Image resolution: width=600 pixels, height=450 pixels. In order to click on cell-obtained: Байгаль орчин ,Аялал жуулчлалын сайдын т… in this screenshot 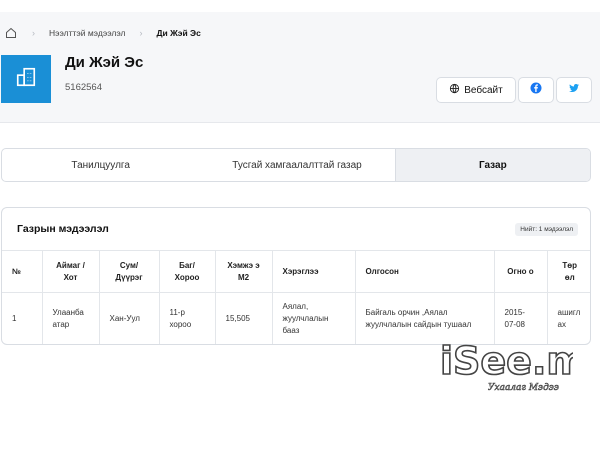, I will do `click(425, 318)`.